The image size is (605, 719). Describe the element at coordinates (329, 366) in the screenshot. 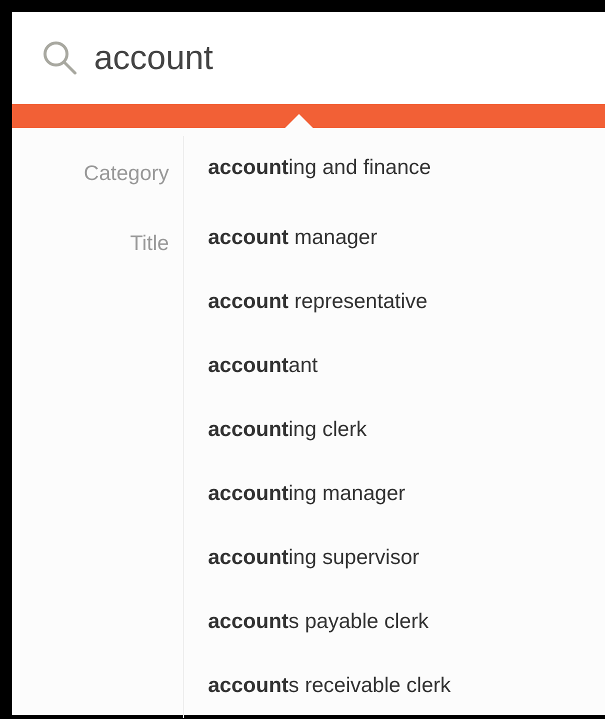

I see `suggestion-item: accountant` at that location.